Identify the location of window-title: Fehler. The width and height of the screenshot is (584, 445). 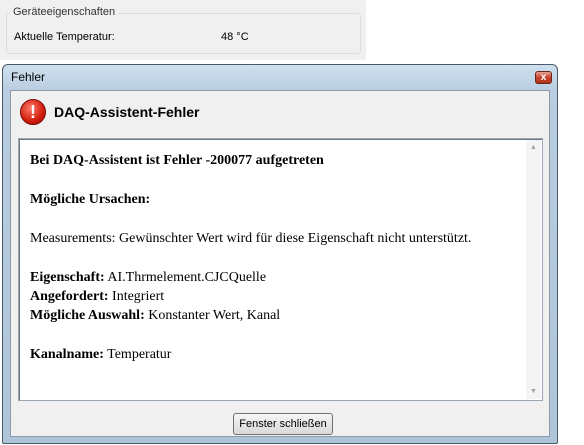
(28, 77).